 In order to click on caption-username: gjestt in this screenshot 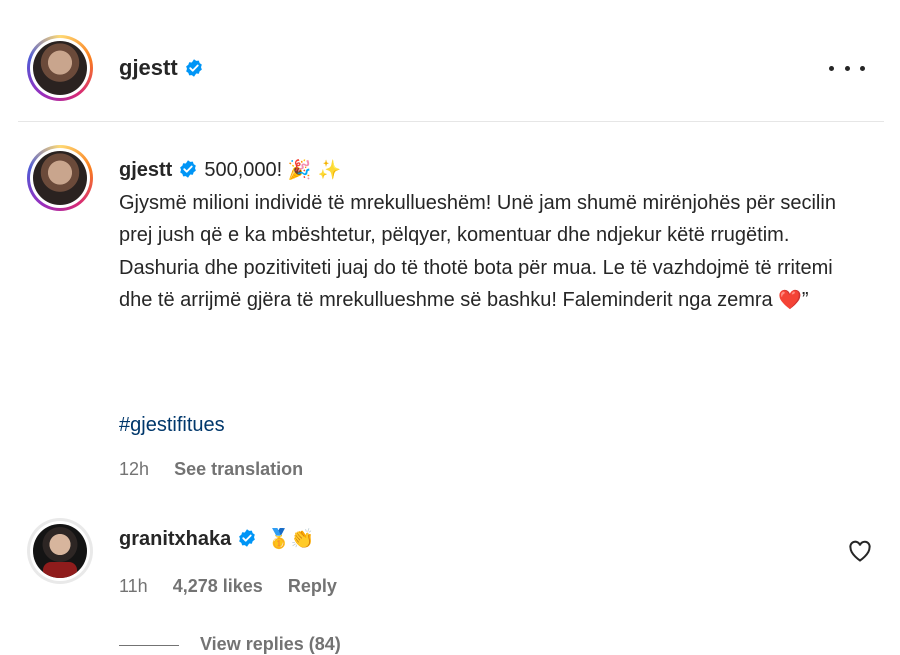, I will do `click(145, 170)`.